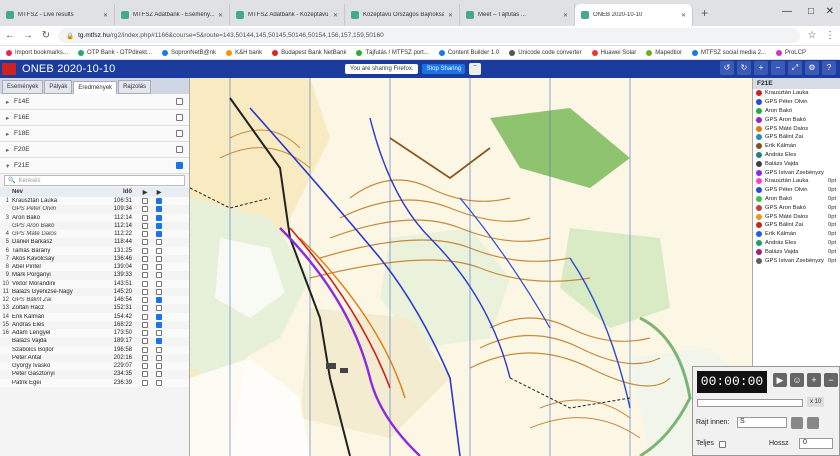 Image resolution: width=840 pixels, height=456 pixels. I want to click on replay-speed: x 10, so click(816, 402).